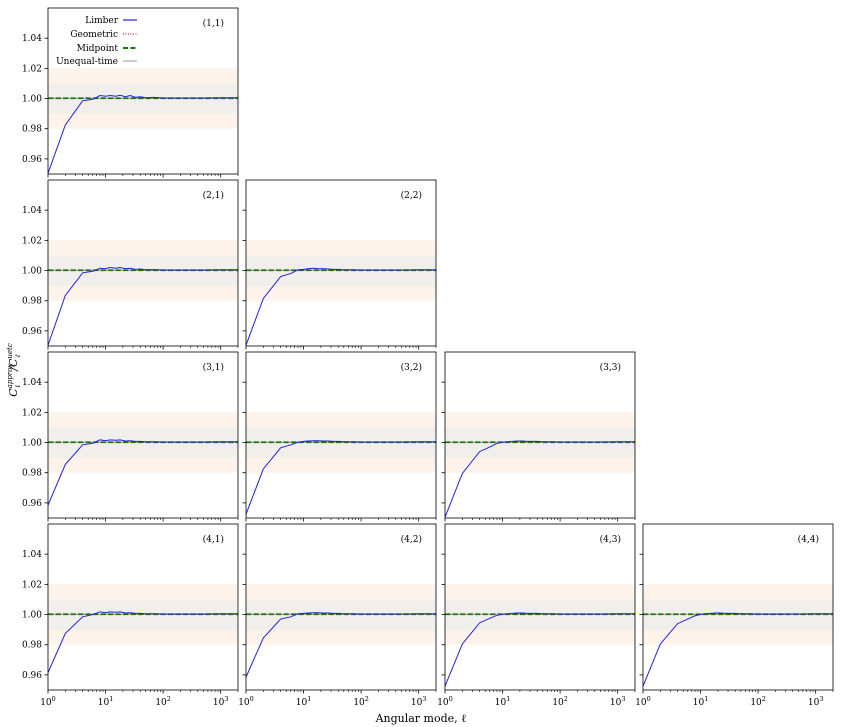 The image size is (843, 727). Describe the element at coordinates (337, 615) in the screenshot. I see `panel-4-2: (4,2) 100 101 102 103` at that location.